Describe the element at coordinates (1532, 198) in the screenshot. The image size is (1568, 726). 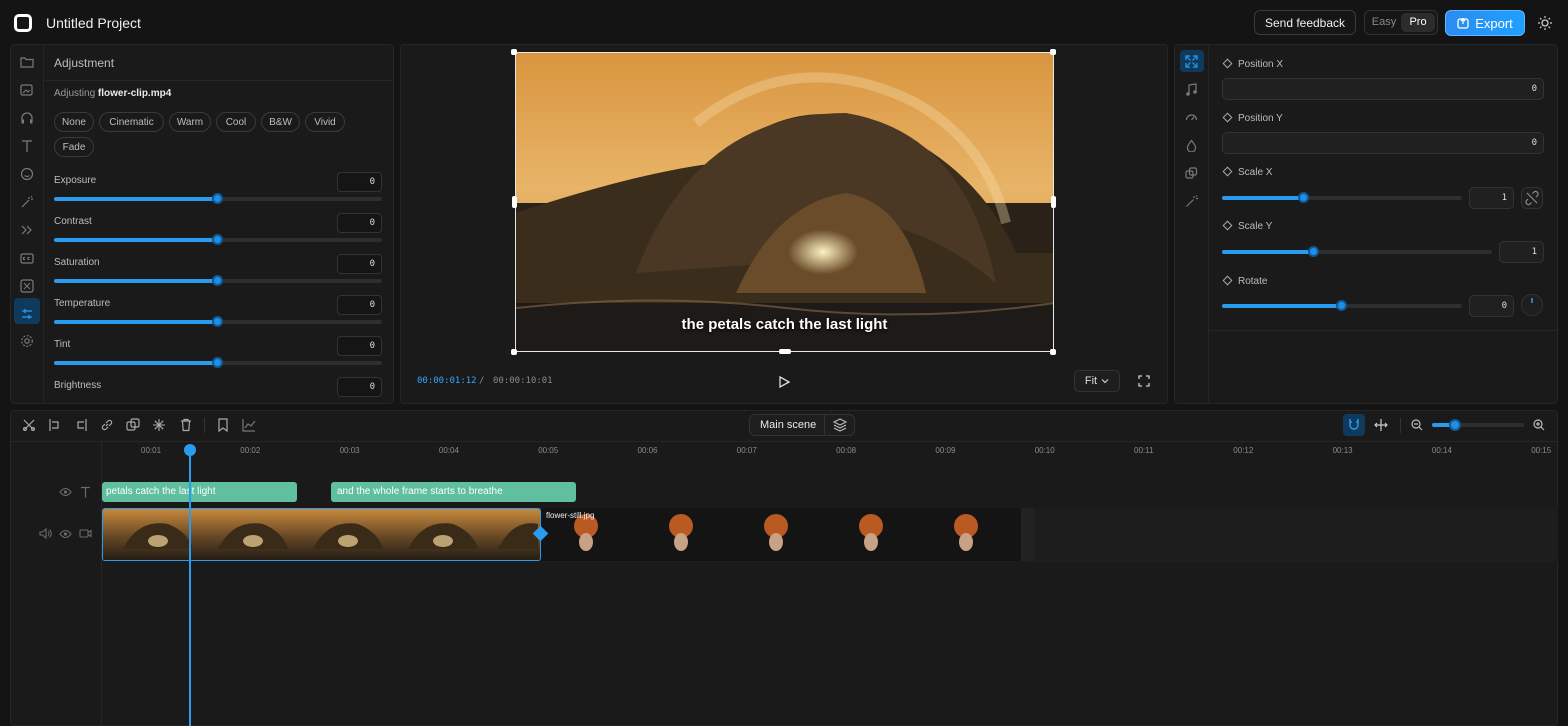
I see `link-scale-button` at that location.